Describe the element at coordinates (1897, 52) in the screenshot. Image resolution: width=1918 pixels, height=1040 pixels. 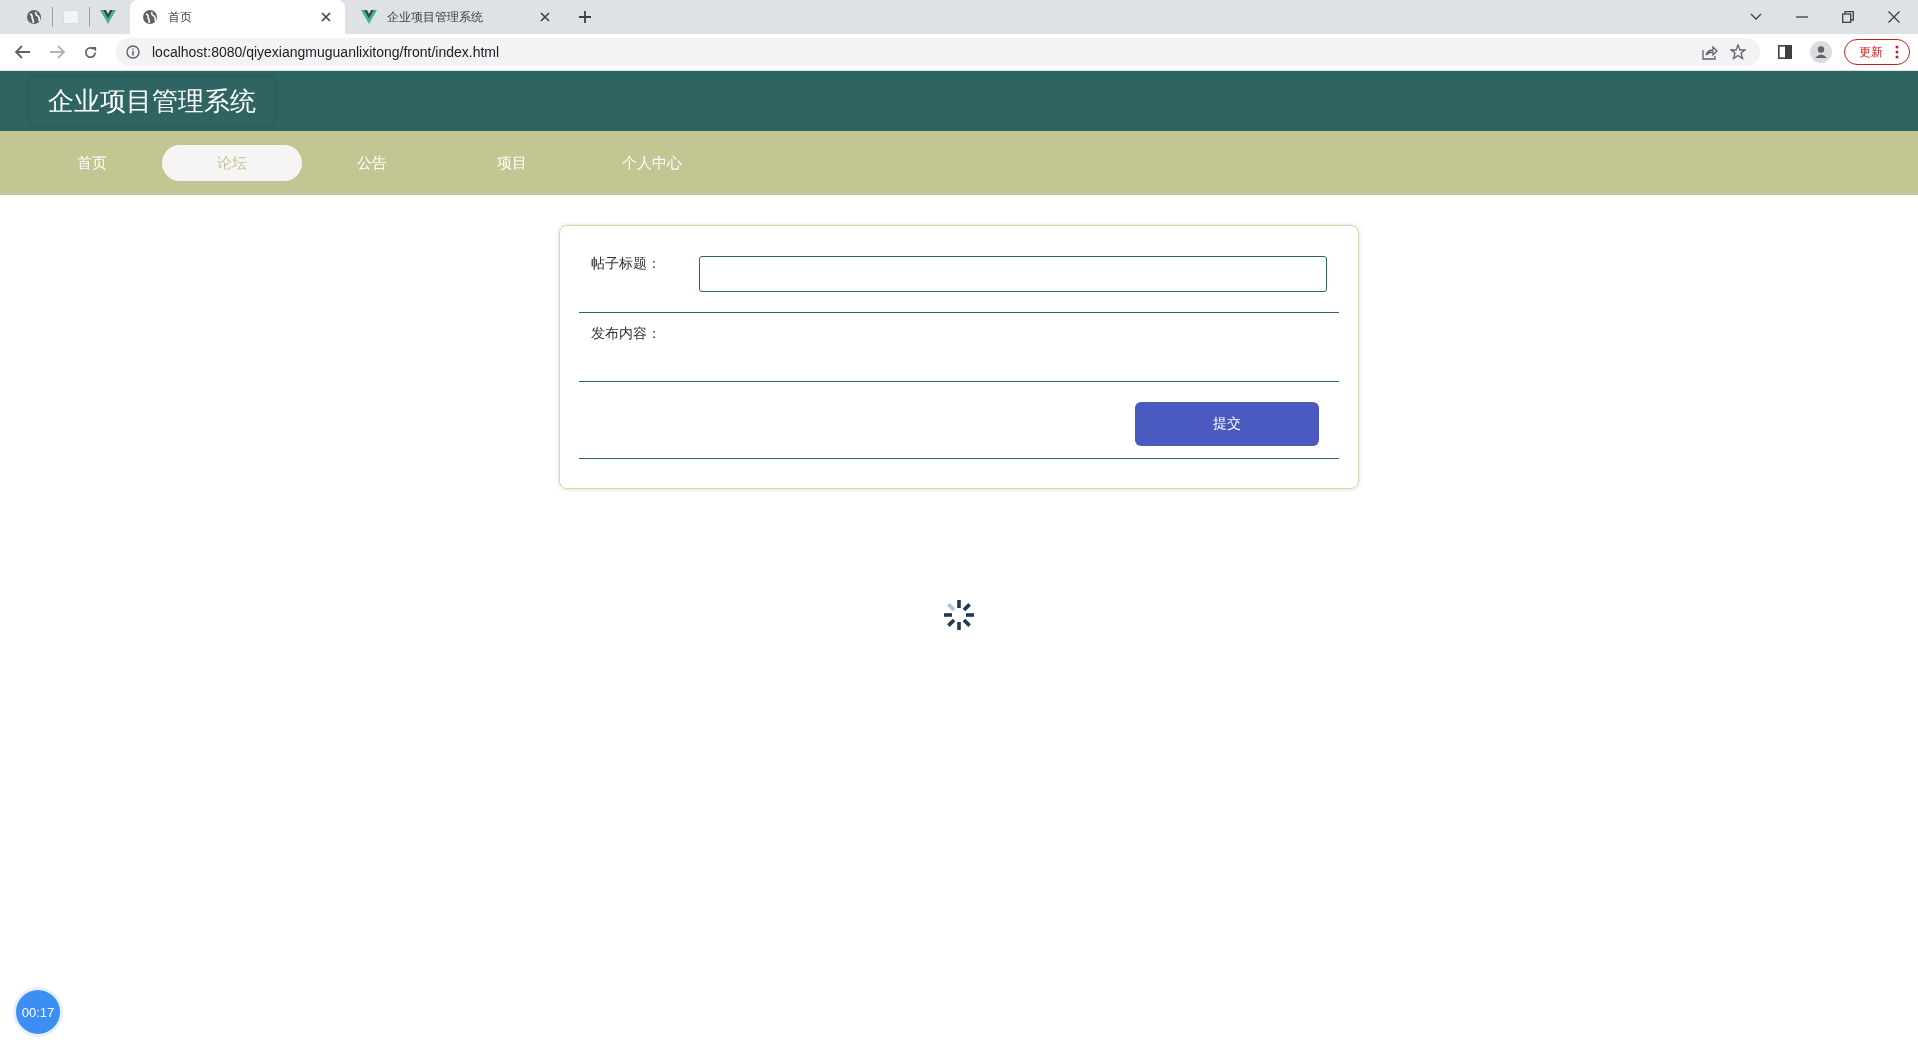
I see `more-vertical-icon` at that location.